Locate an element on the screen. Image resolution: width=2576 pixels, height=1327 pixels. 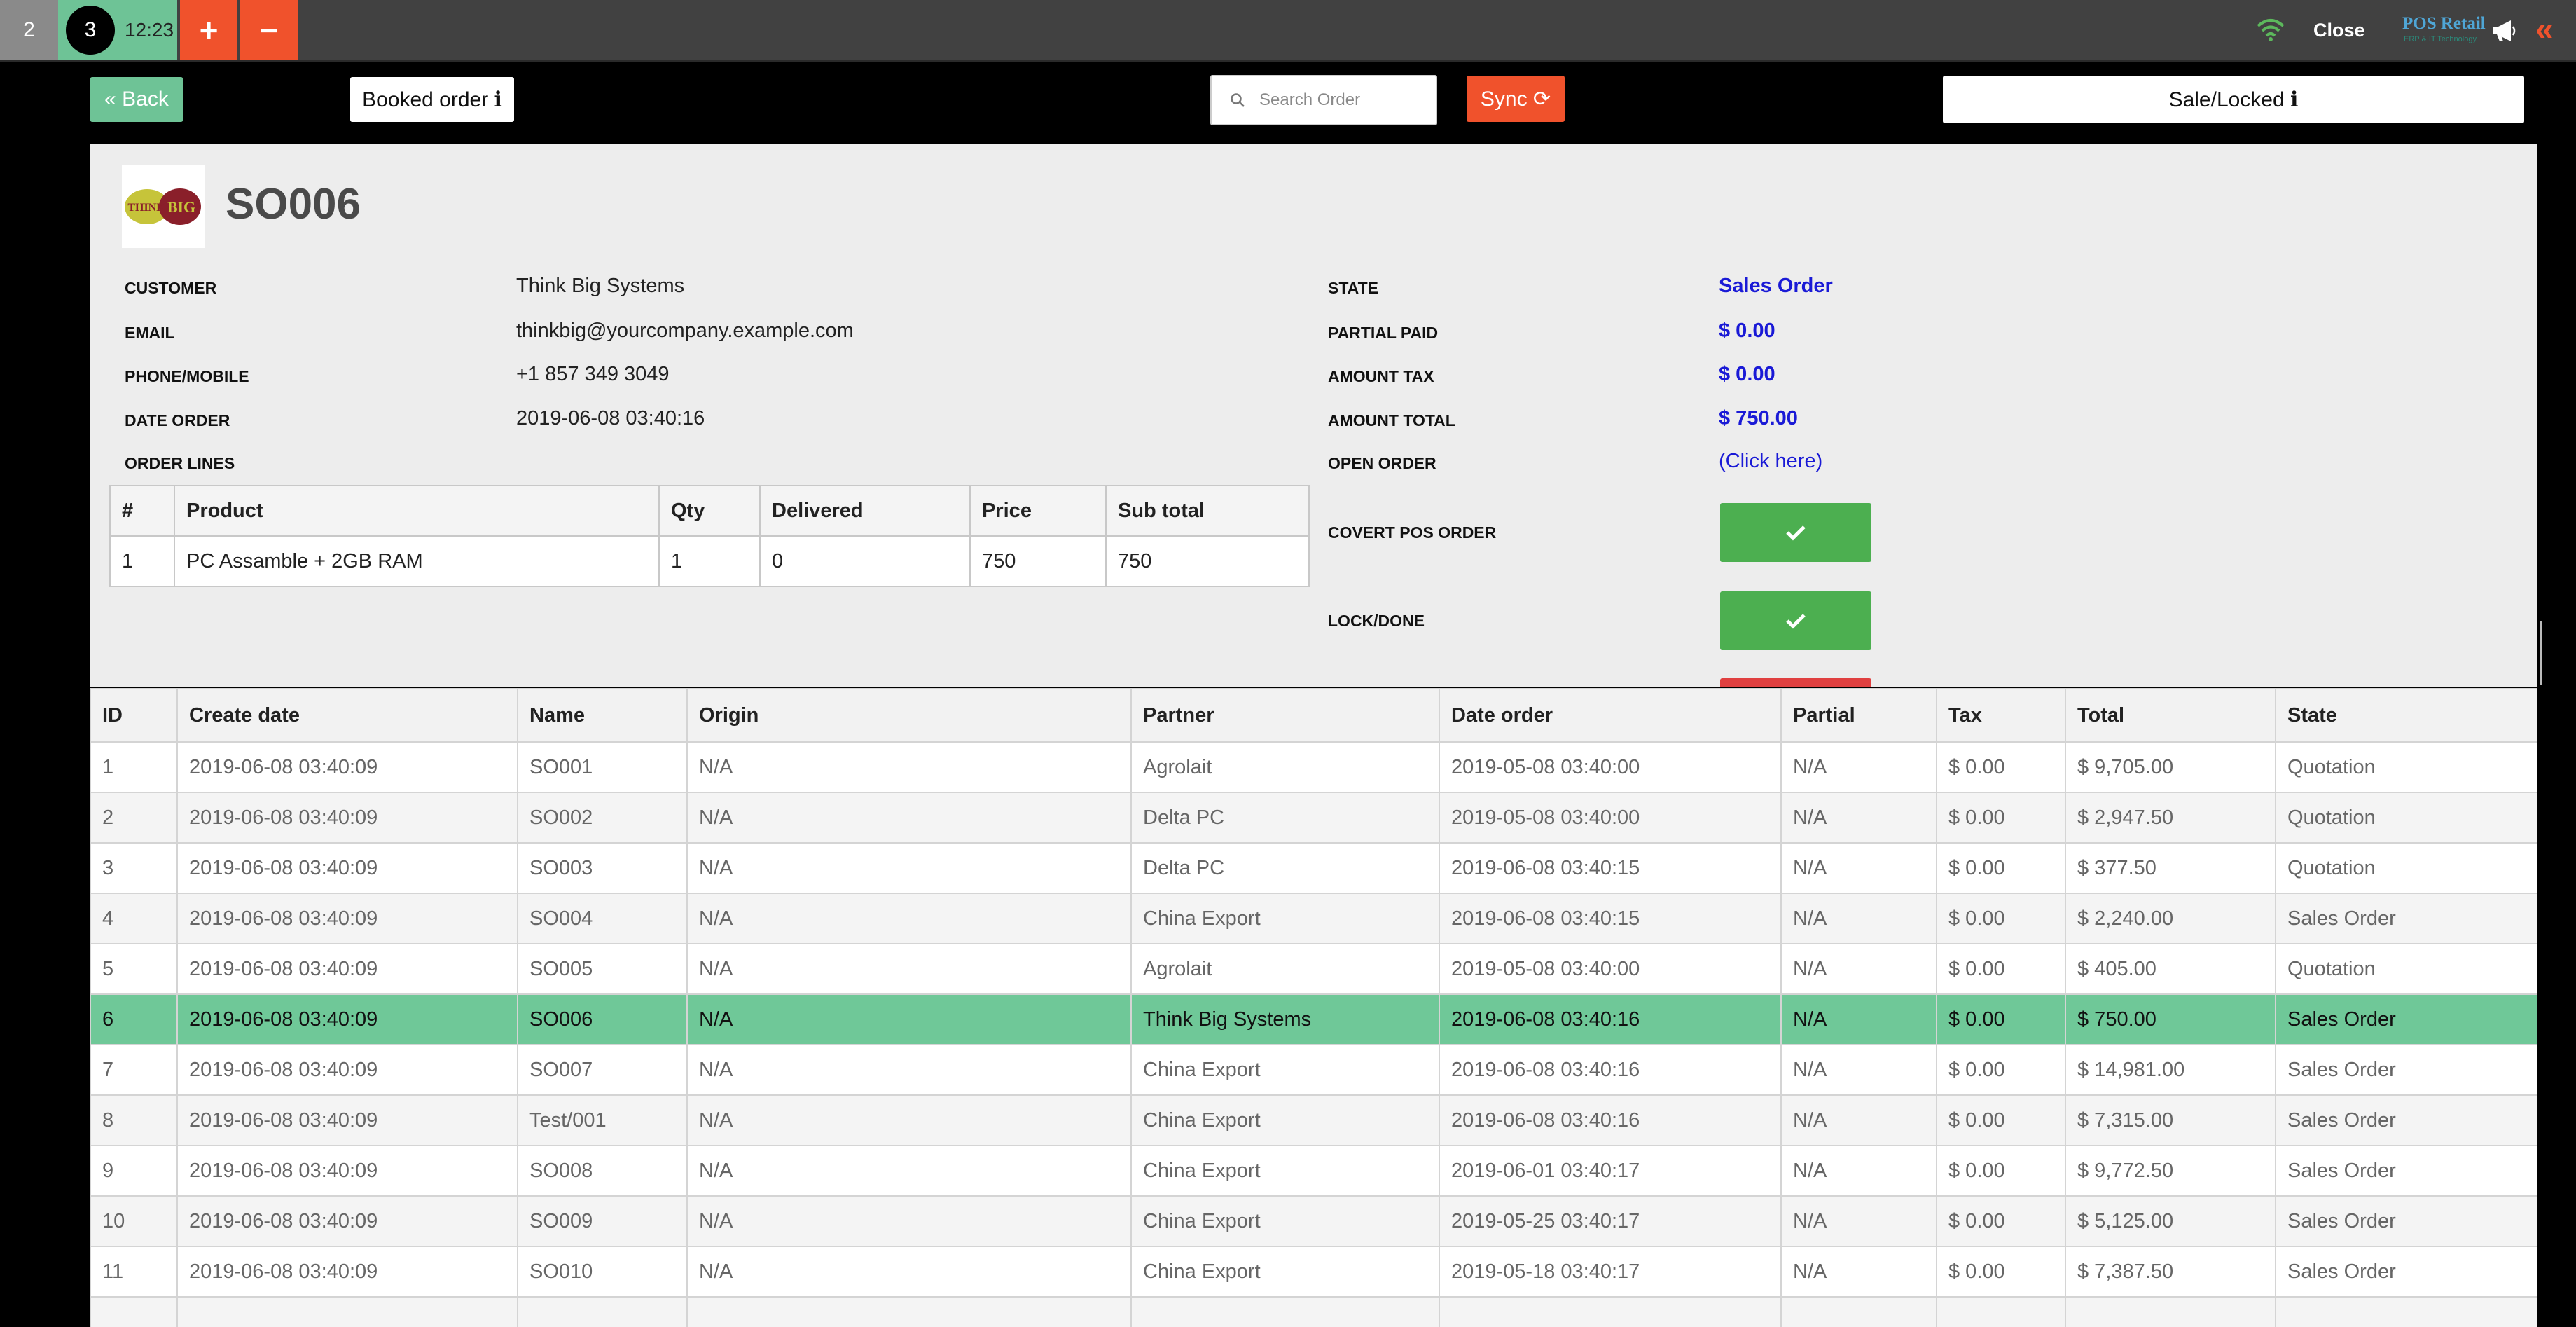
col-qty: Qty is located at coordinates (709, 511).